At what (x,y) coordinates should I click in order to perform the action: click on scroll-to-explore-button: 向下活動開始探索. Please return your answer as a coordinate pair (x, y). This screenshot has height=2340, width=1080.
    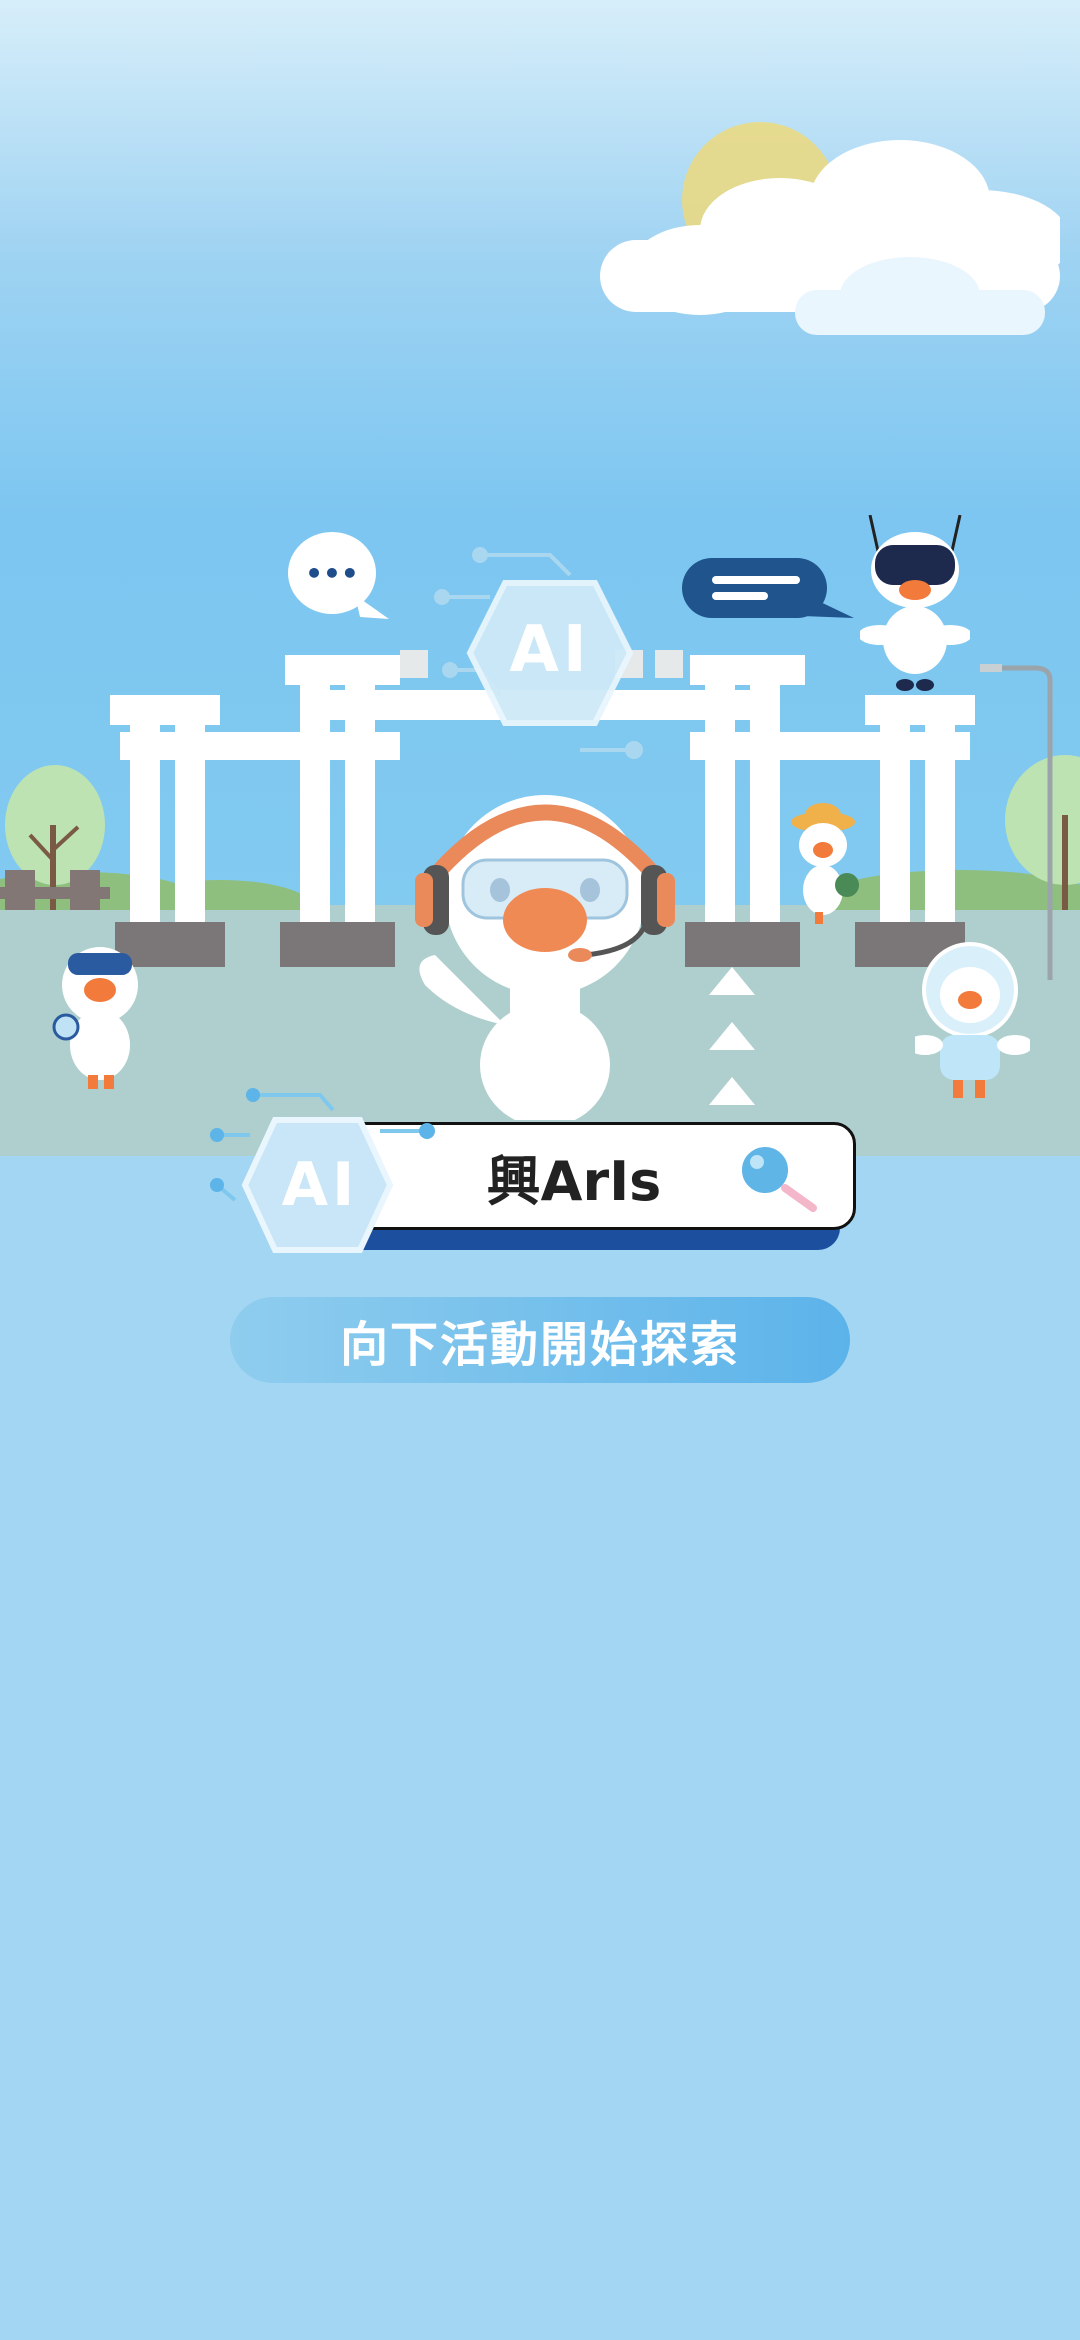
    Looking at the image, I should click on (540, 1340).